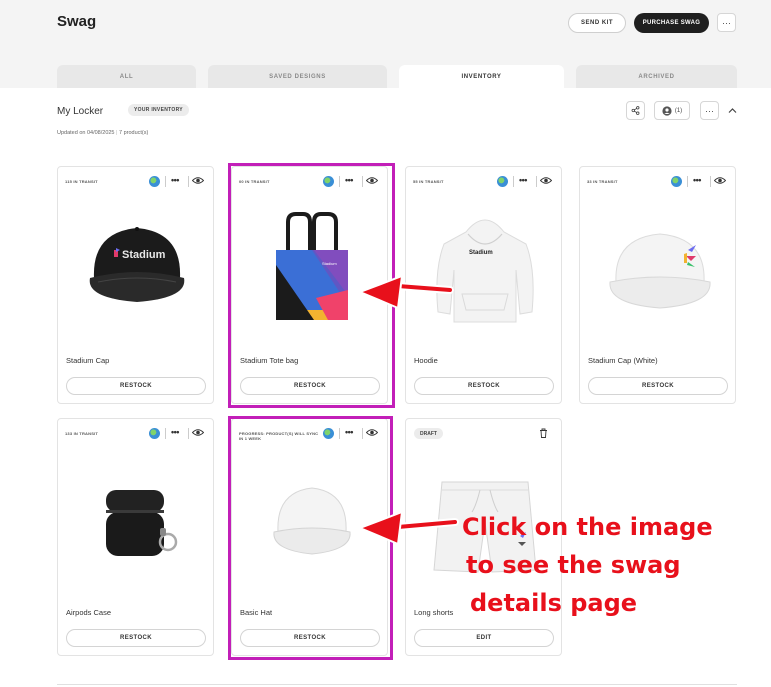 The image size is (771, 687). What do you see at coordinates (86, 133) in the screenshot?
I see `updated-date: Updated on 04/08/2025` at bounding box center [86, 133].